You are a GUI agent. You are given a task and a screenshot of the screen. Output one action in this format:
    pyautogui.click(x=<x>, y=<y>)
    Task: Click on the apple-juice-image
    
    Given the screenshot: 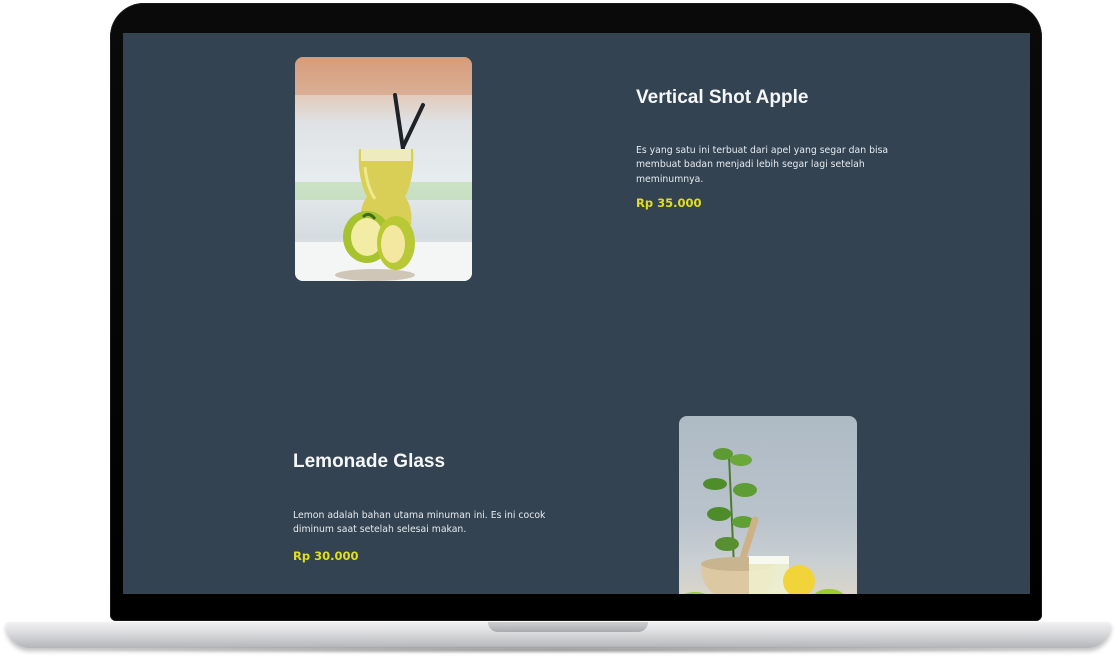 What is the action you would take?
    pyautogui.click(x=383, y=169)
    